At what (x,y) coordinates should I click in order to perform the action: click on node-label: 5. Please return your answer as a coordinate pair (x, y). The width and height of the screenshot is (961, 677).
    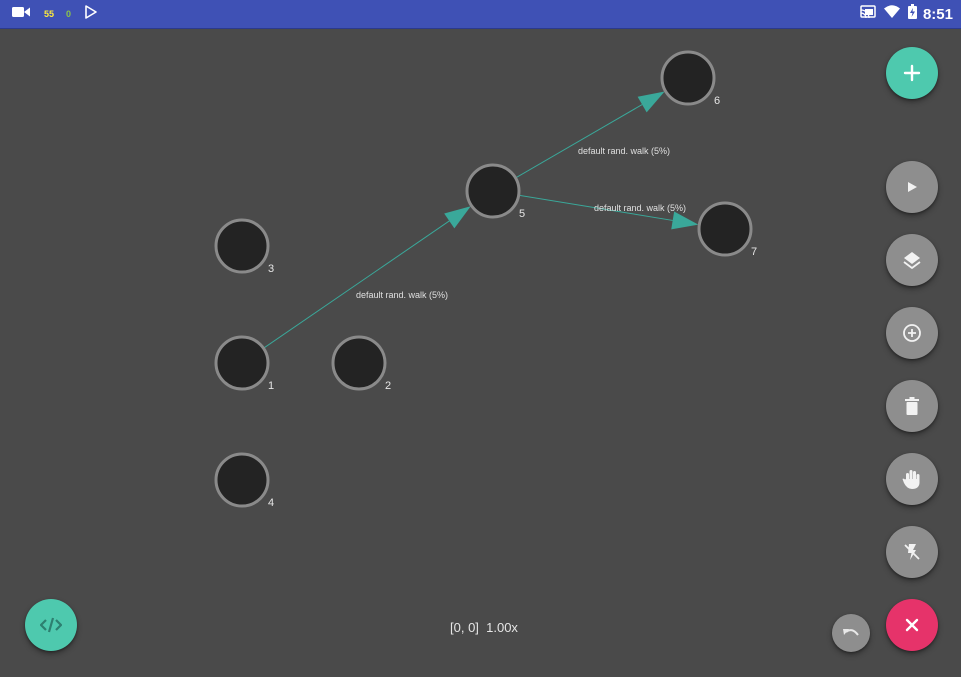
    Looking at the image, I should click on (522, 214).